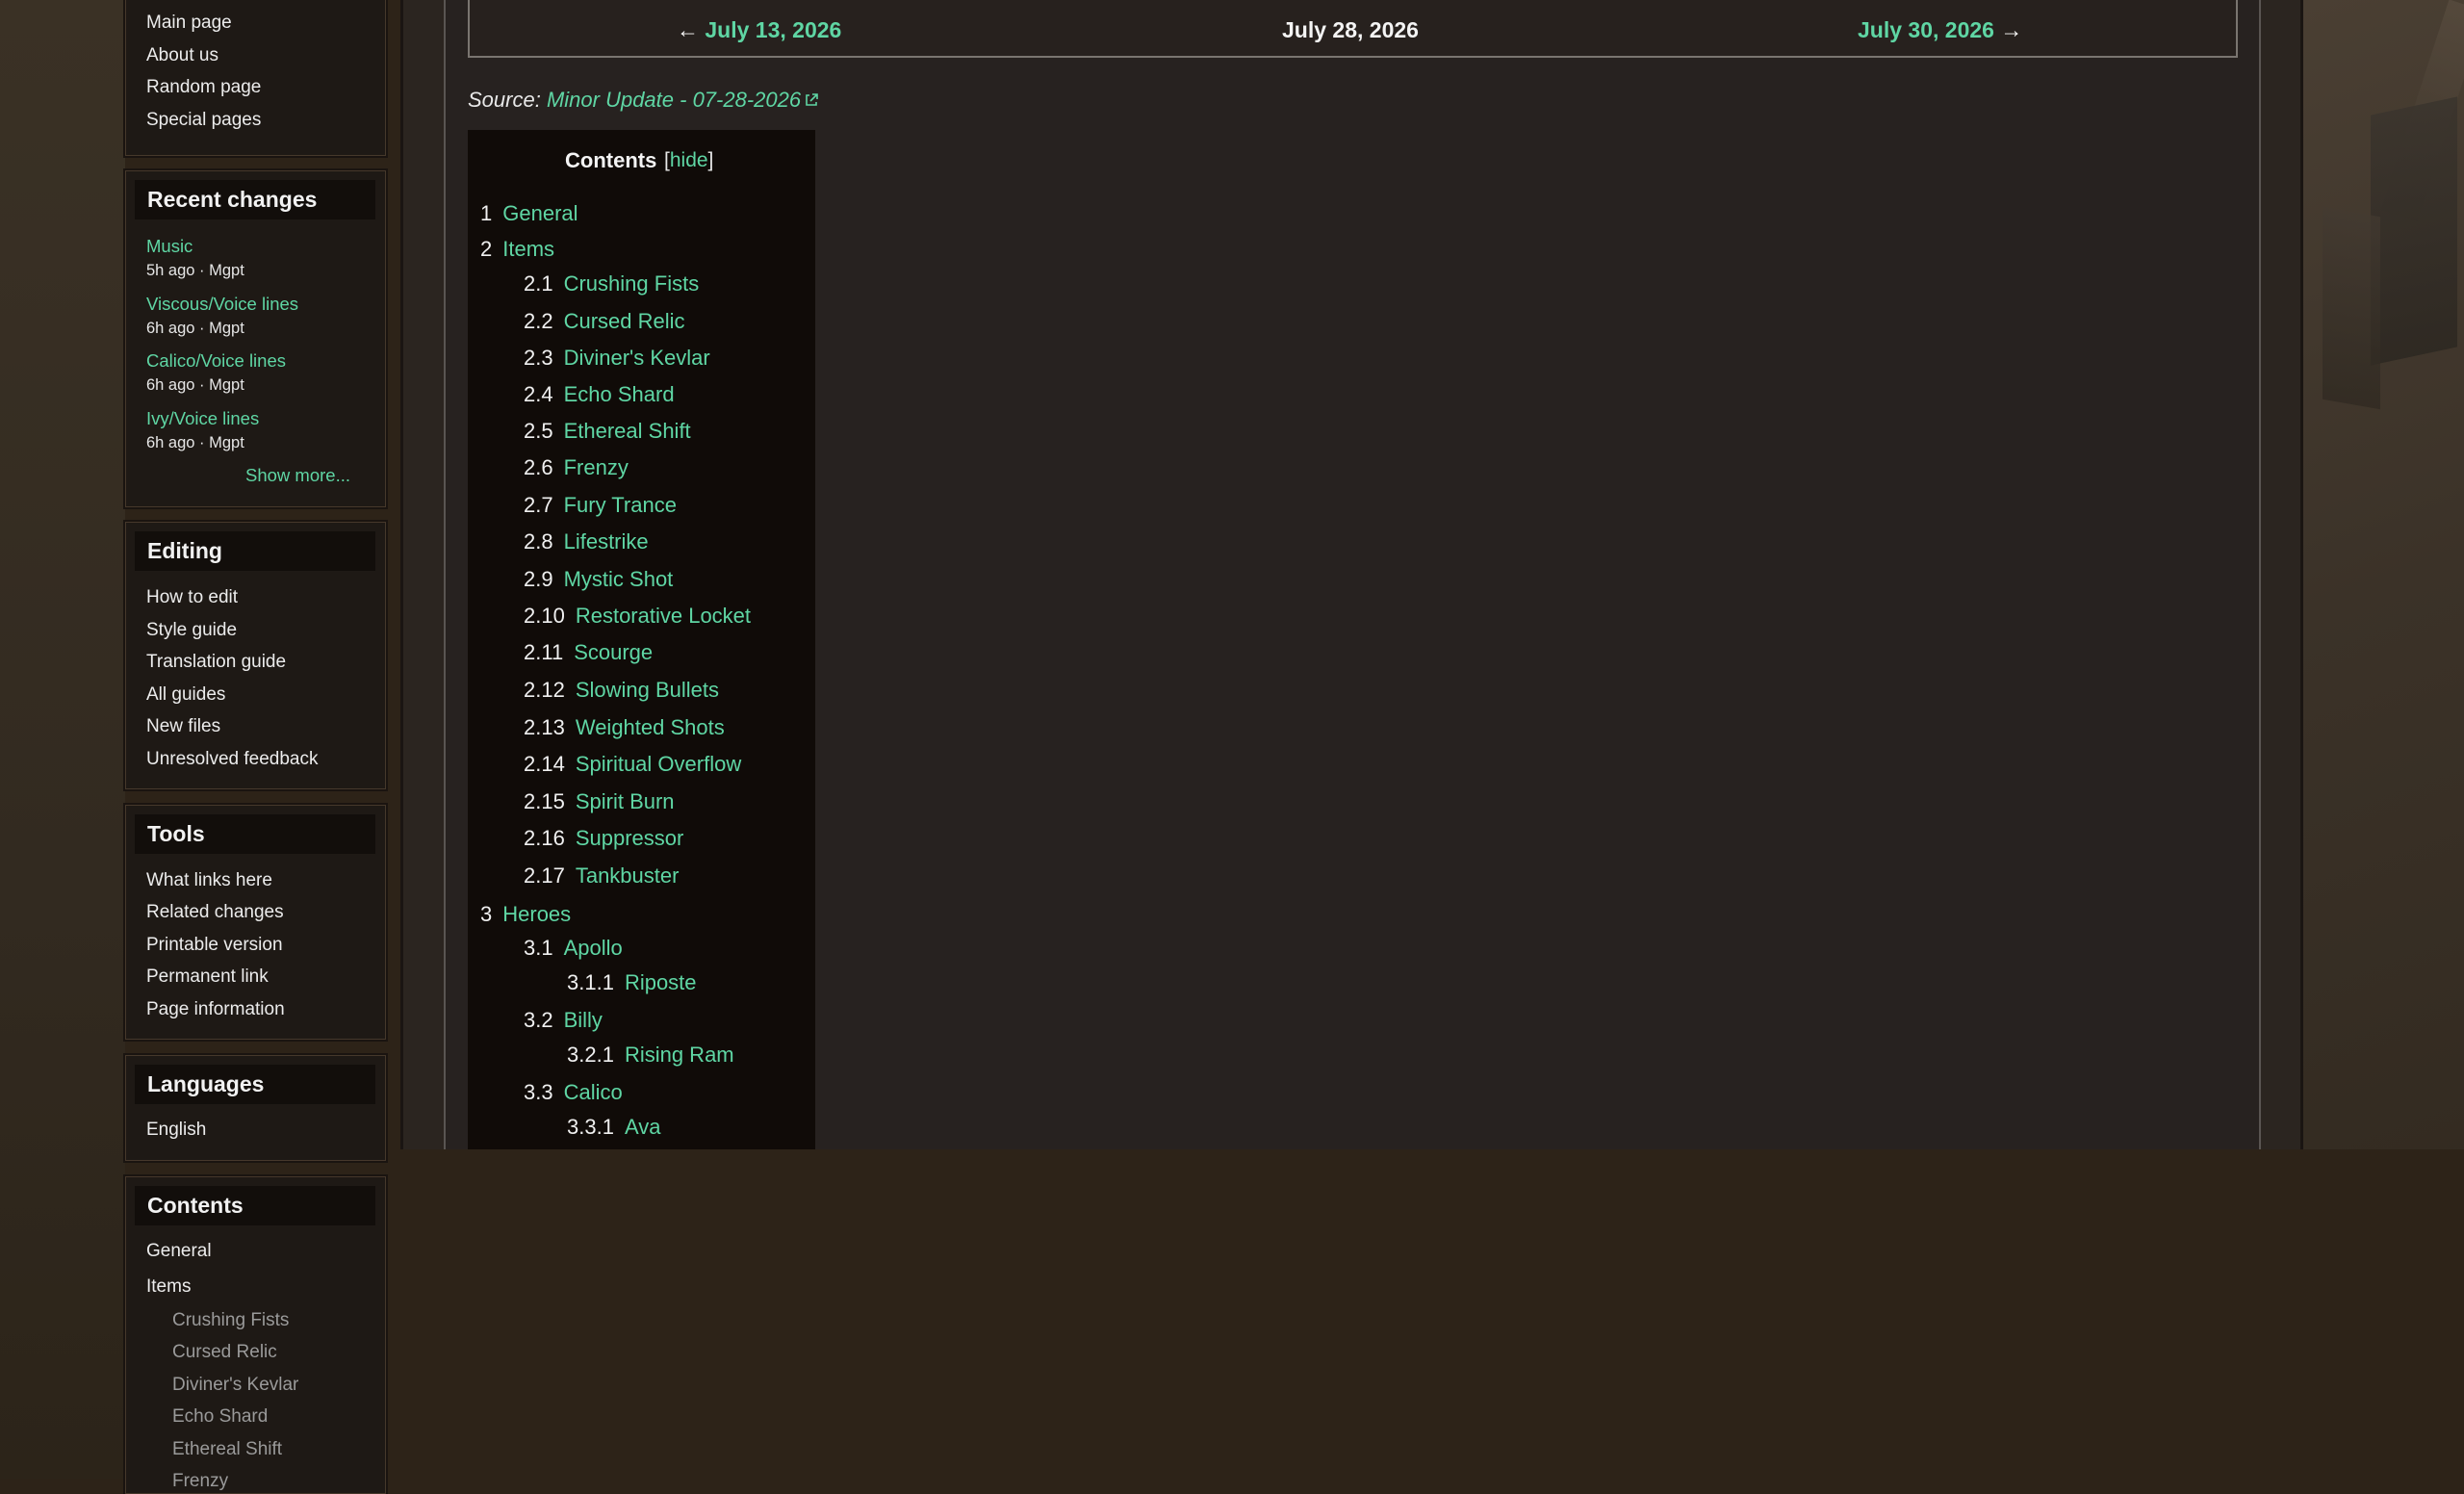 The height and width of the screenshot is (1494, 2464). What do you see at coordinates (517, 249) in the screenshot?
I see `toc-entry: 2 Items` at bounding box center [517, 249].